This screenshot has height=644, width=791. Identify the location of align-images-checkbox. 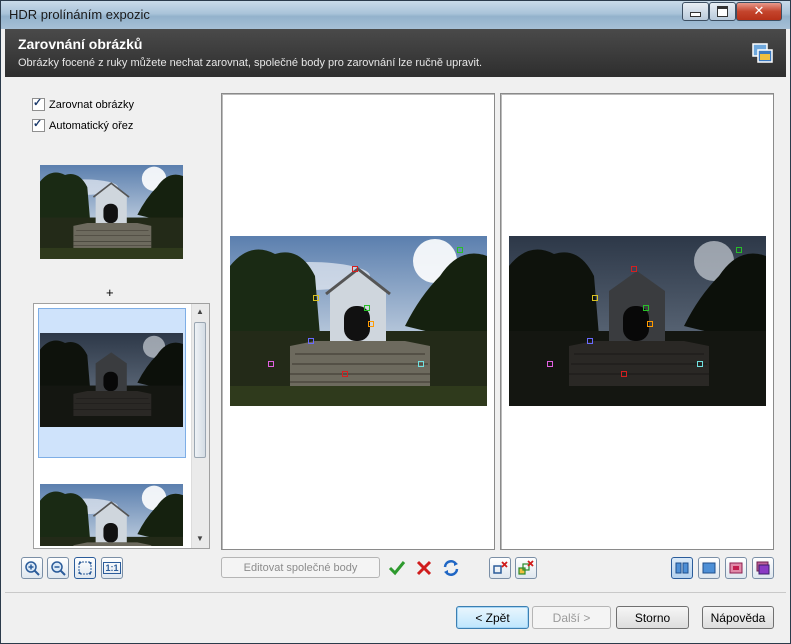
(38, 103).